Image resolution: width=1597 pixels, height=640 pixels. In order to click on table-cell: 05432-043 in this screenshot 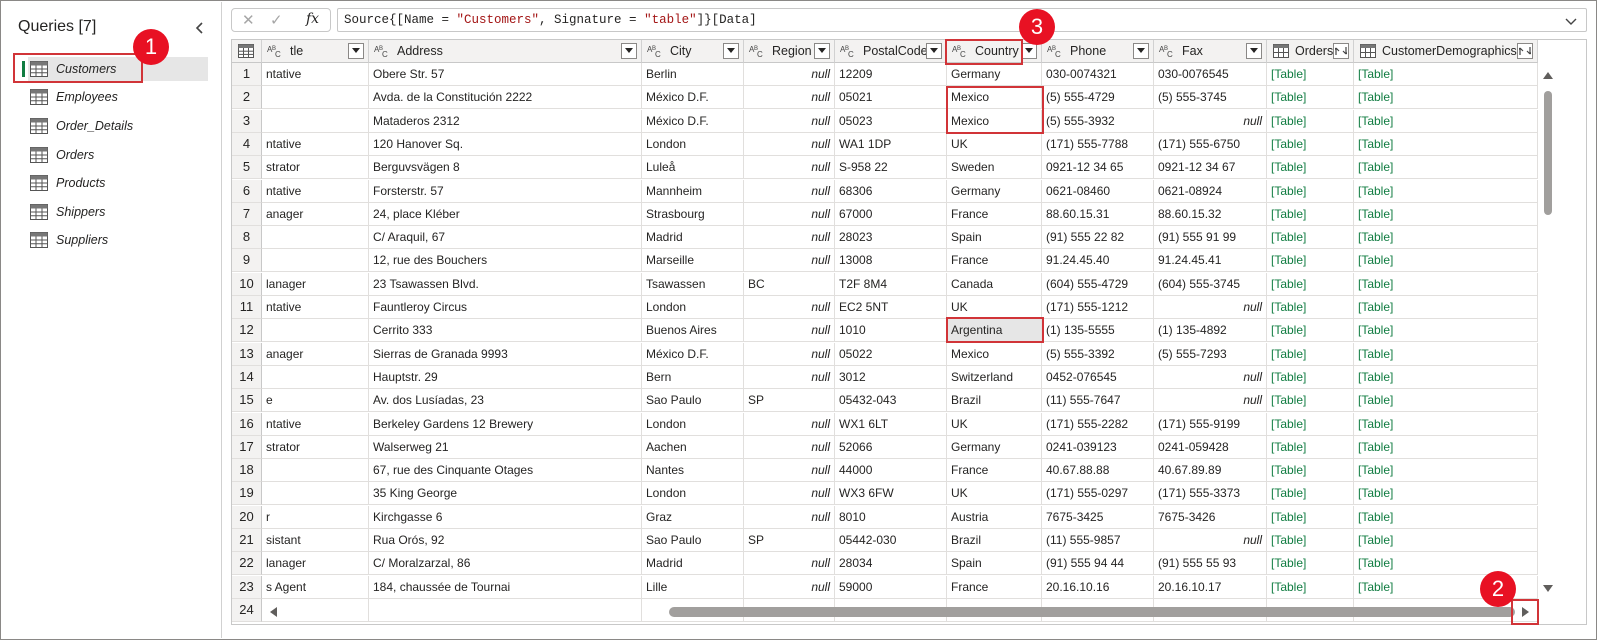, I will do `click(891, 401)`.